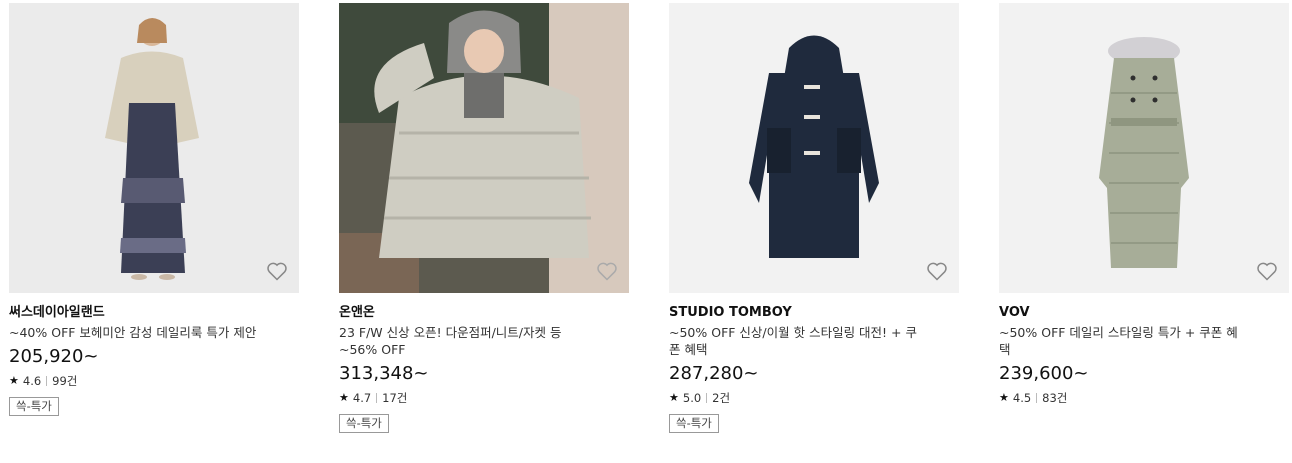  What do you see at coordinates (484, 312) in the screenshot?
I see `brand-name: 온앤온` at bounding box center [484, 312].